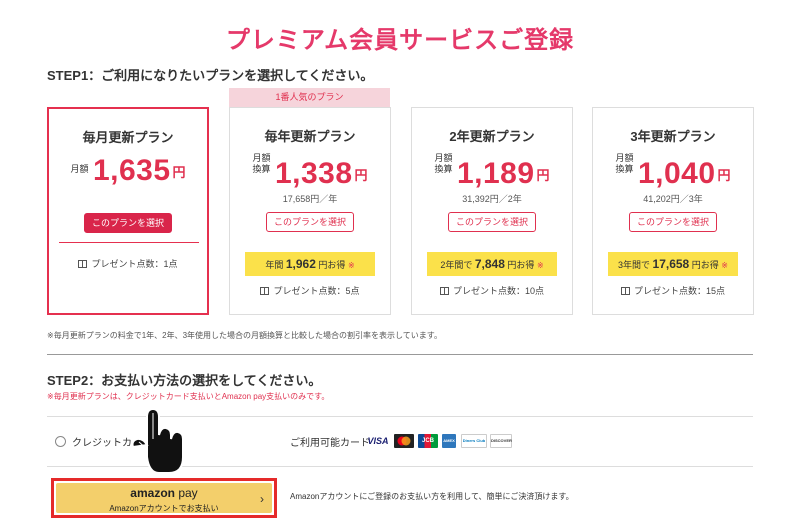 This screenshot has height=528, width=800. I want to click on step2-heading: STEP2：お支払い方法の選択をしてください。, so click(184, 380).